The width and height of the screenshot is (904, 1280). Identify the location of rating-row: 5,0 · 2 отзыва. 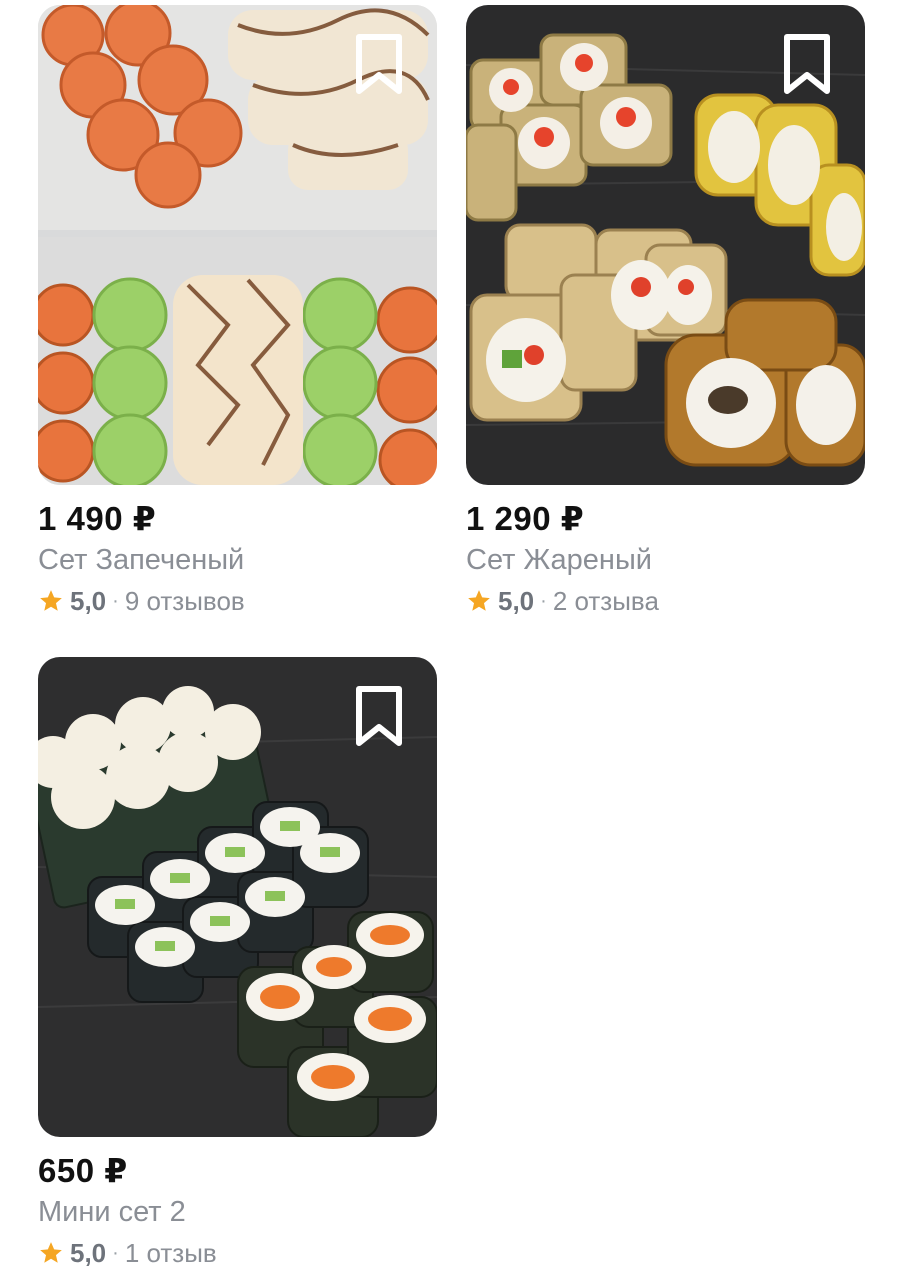
(665, 601).